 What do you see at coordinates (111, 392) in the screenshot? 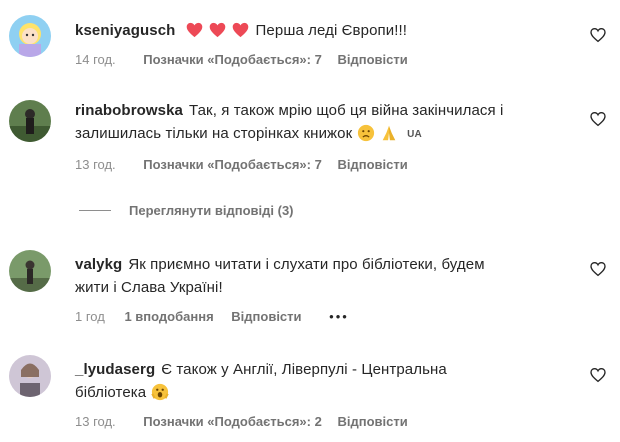
I see `comment-body-line2: бібліотека` at bounding box center [111, 392].